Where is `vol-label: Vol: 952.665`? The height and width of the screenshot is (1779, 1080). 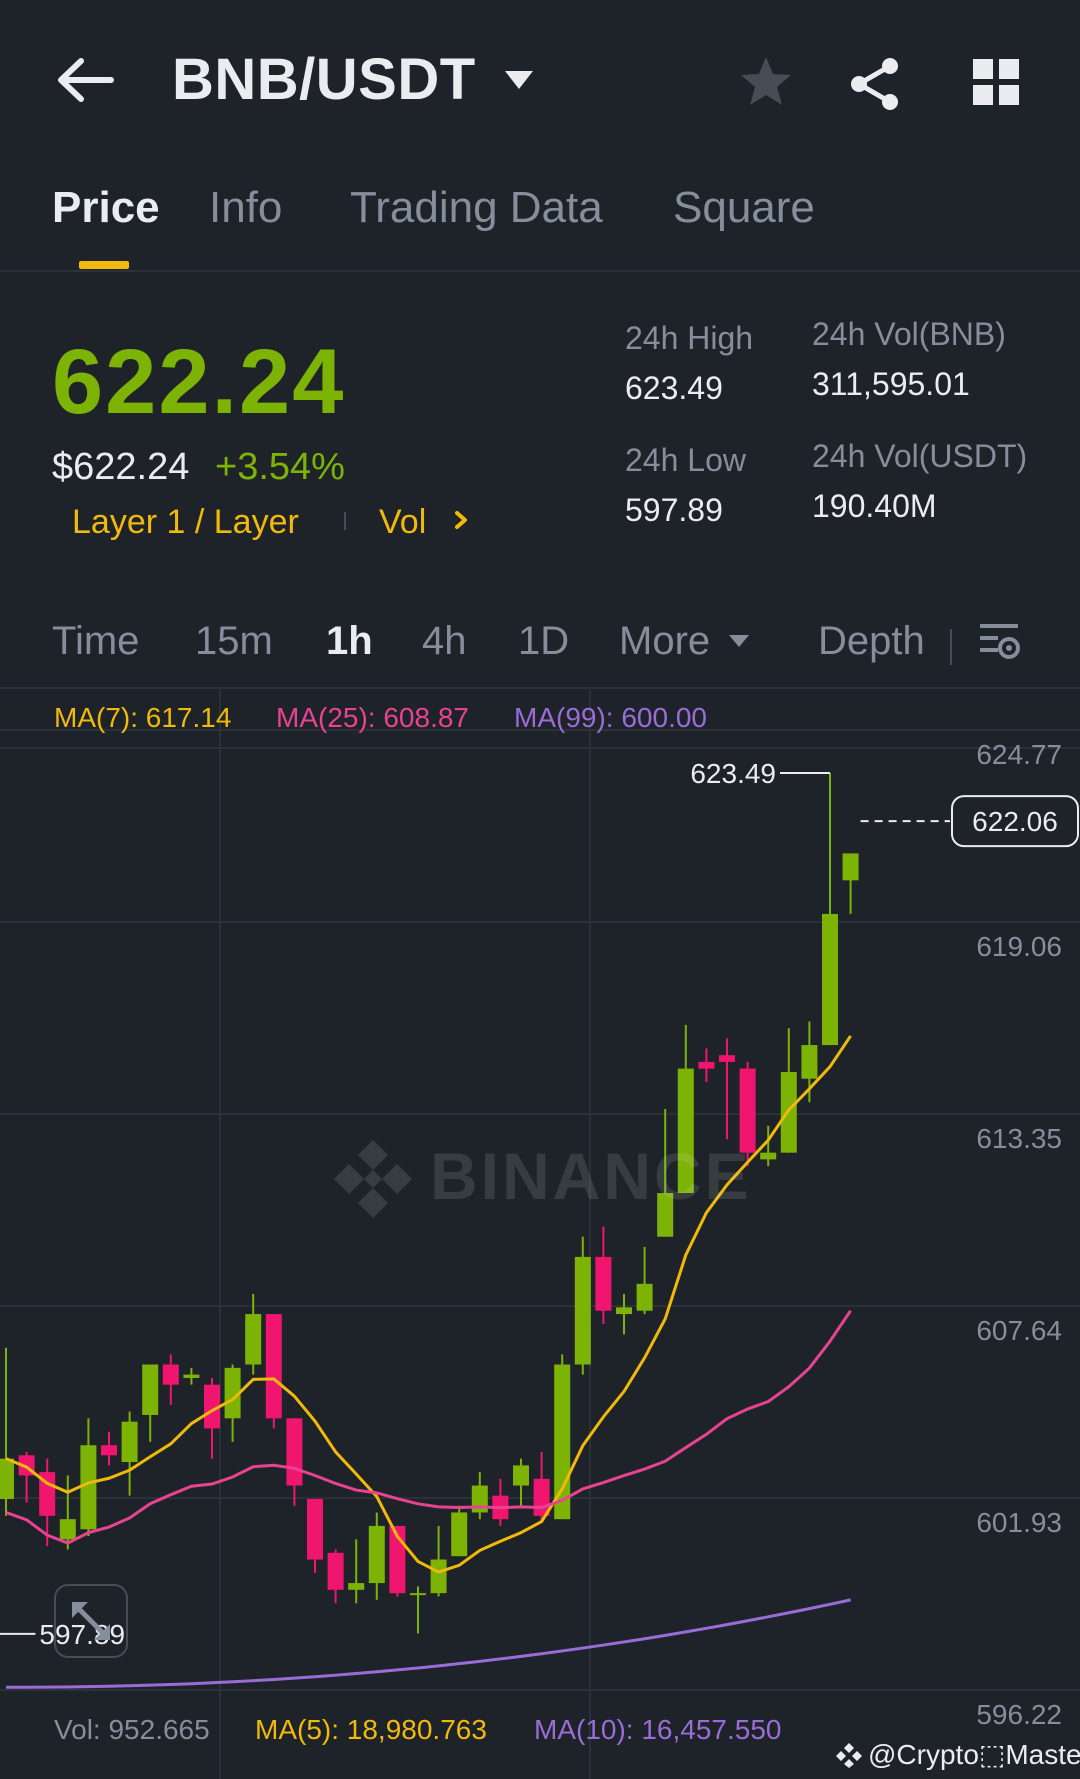
vol-label: Vol: 952.665 is located at coordinates (132, 1729).